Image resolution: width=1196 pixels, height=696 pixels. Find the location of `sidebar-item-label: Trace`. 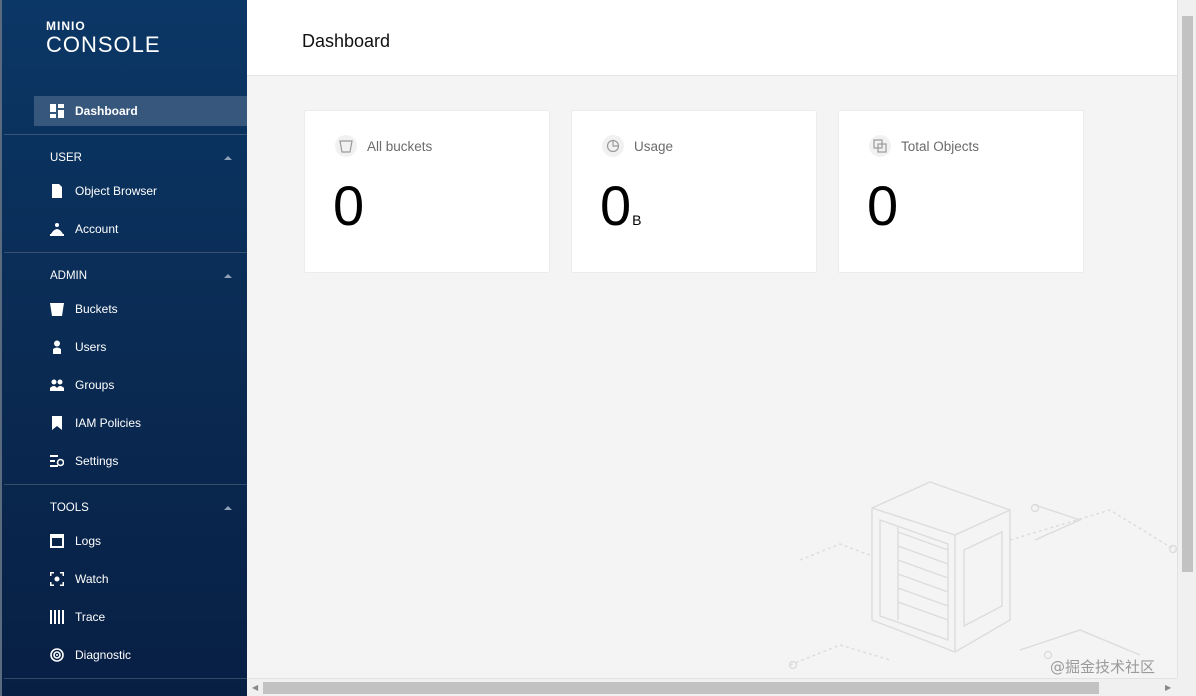

sidebar-item-label: Trace is located at coordinates (90, 617).